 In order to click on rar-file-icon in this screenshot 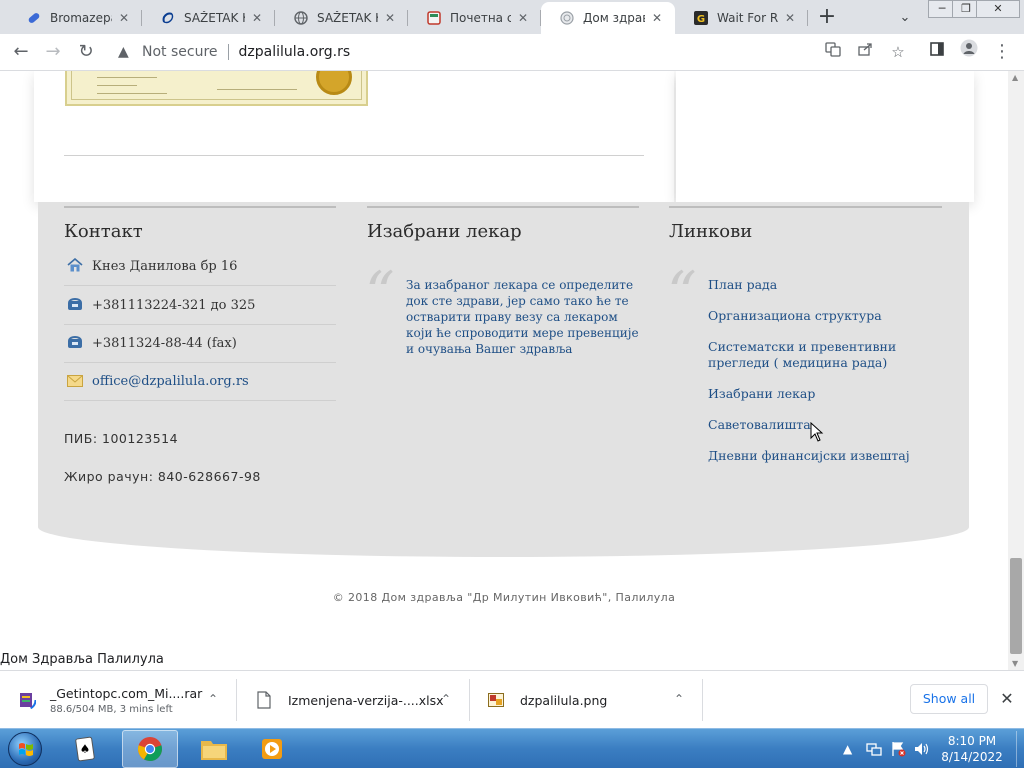, I will do `click(26, 700)`.